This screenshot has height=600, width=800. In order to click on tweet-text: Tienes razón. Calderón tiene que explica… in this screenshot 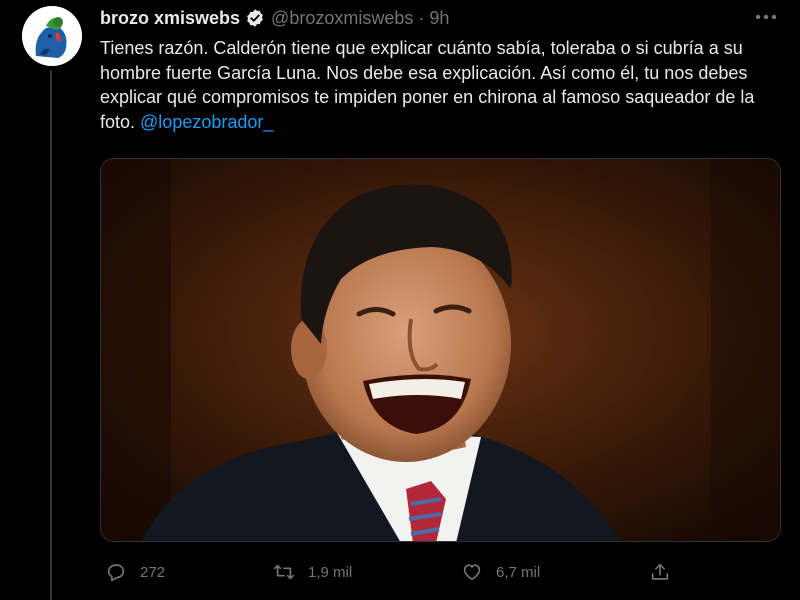, I will do `click(442, 85)`.